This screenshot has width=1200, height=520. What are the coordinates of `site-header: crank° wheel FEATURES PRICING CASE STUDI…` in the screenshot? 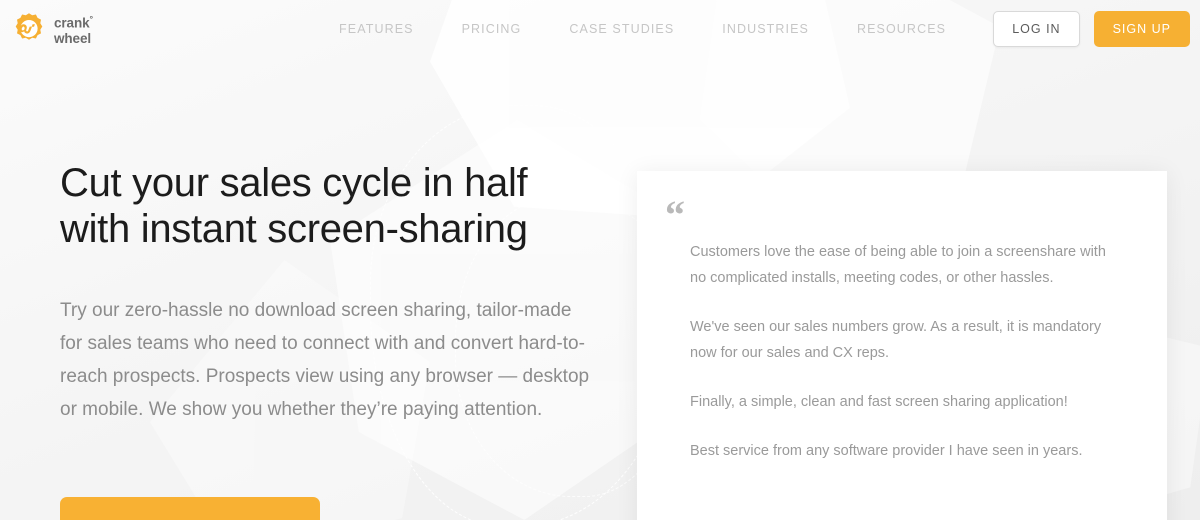 It's located at (600, 29).